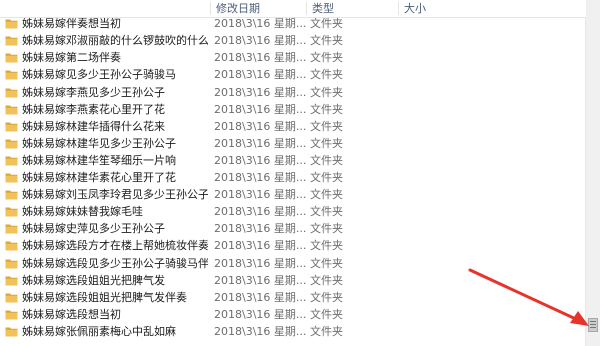 The width and height of the screenshot is (600, 346). Describe the element at coordinates (115, 263) in the screenshot. I see `folder-name: 姊妹易嫁选段见多少王孙公子骑骏马伴奏` at that location.